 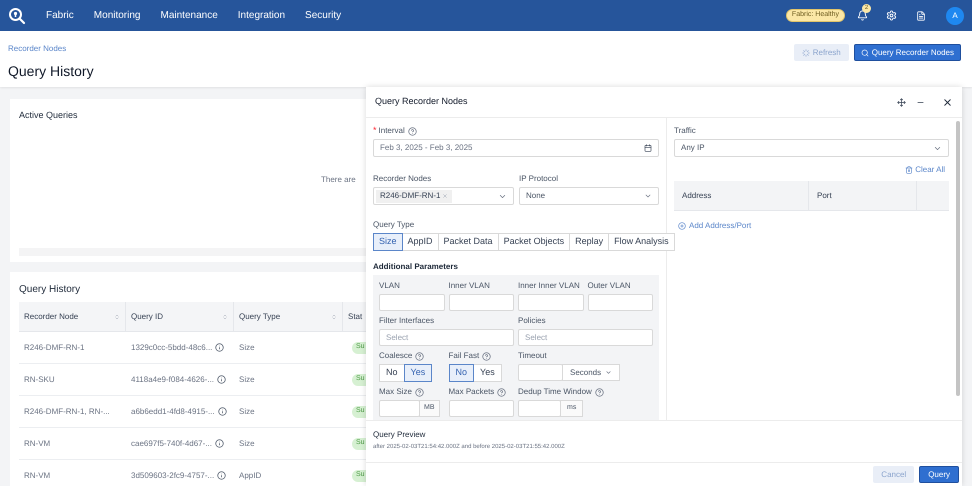 I want to click on field-label: Filter Interfaces, so click(x=406, y=321).